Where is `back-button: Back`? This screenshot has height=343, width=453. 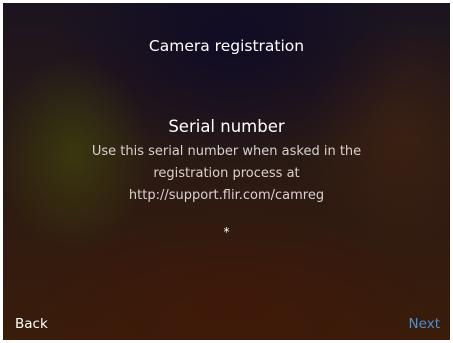 back-button: Back is located at coordinates (31, 324).